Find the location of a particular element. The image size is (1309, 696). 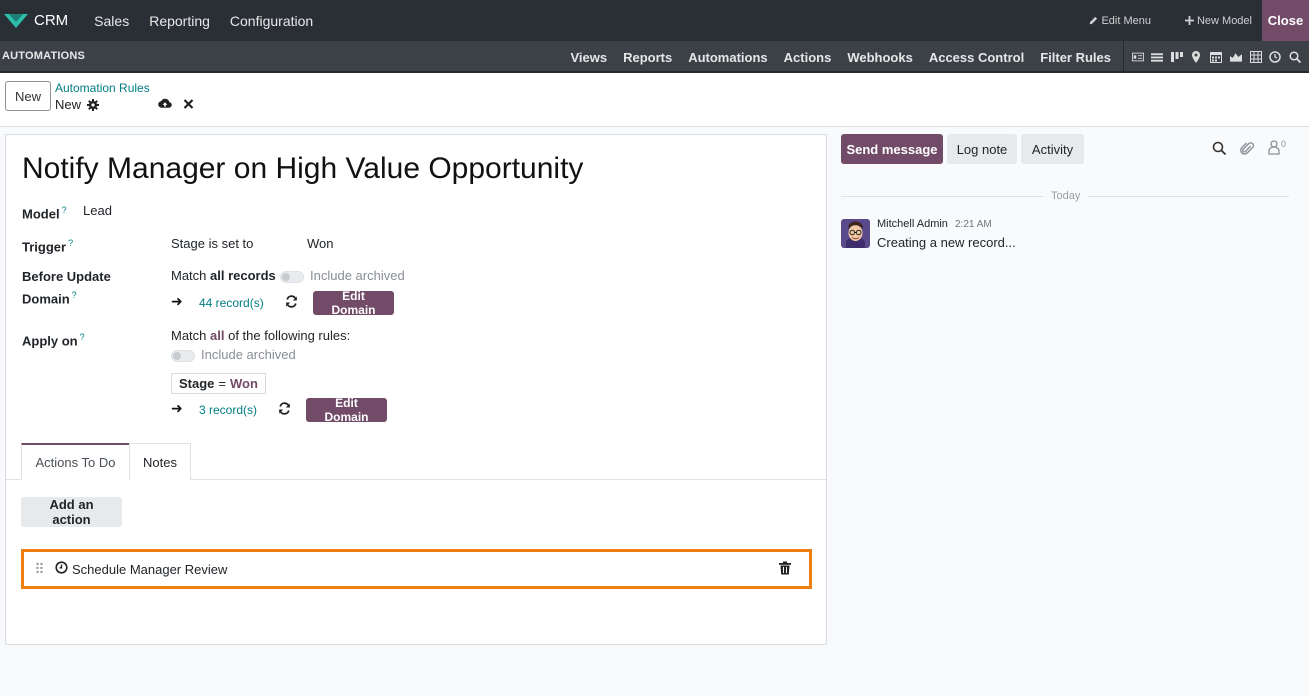

model-label-text: Model is located at coordinates (41, 214).